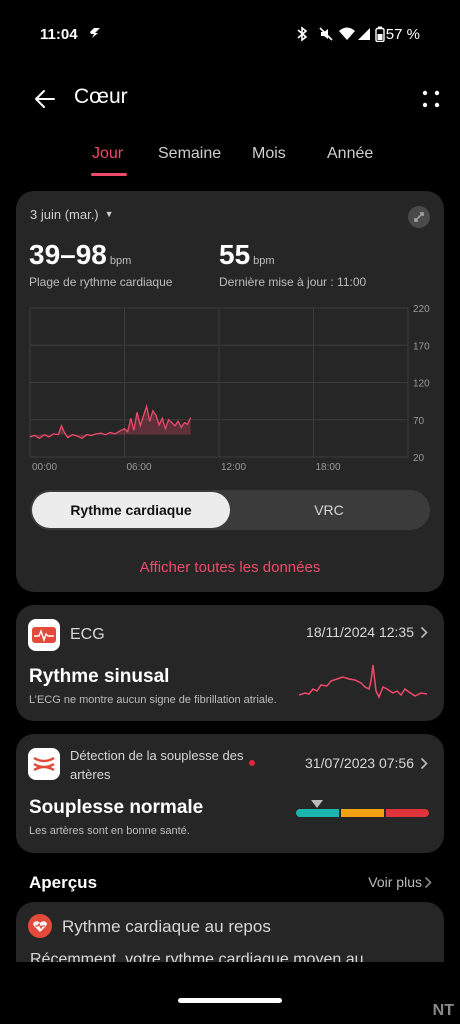  Describe the element at coordinates (109, 174) in the screenshot. I see `active-tab-indicator` at that location.